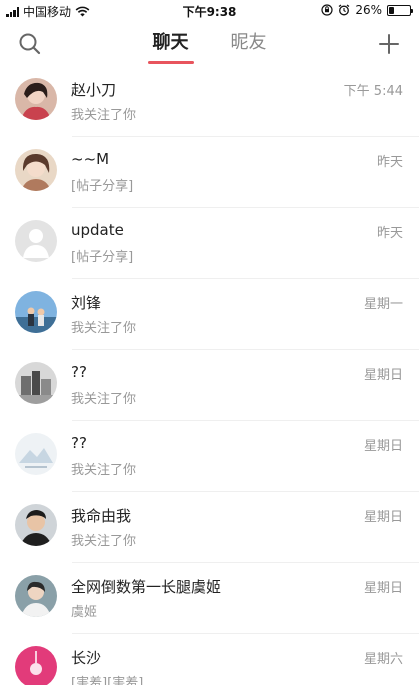 This screenshot has height=685, width=419. What do you see at coordinates (400, 10) in the screenshot?
I see `battery-icon` at bounding box center [400, 10].